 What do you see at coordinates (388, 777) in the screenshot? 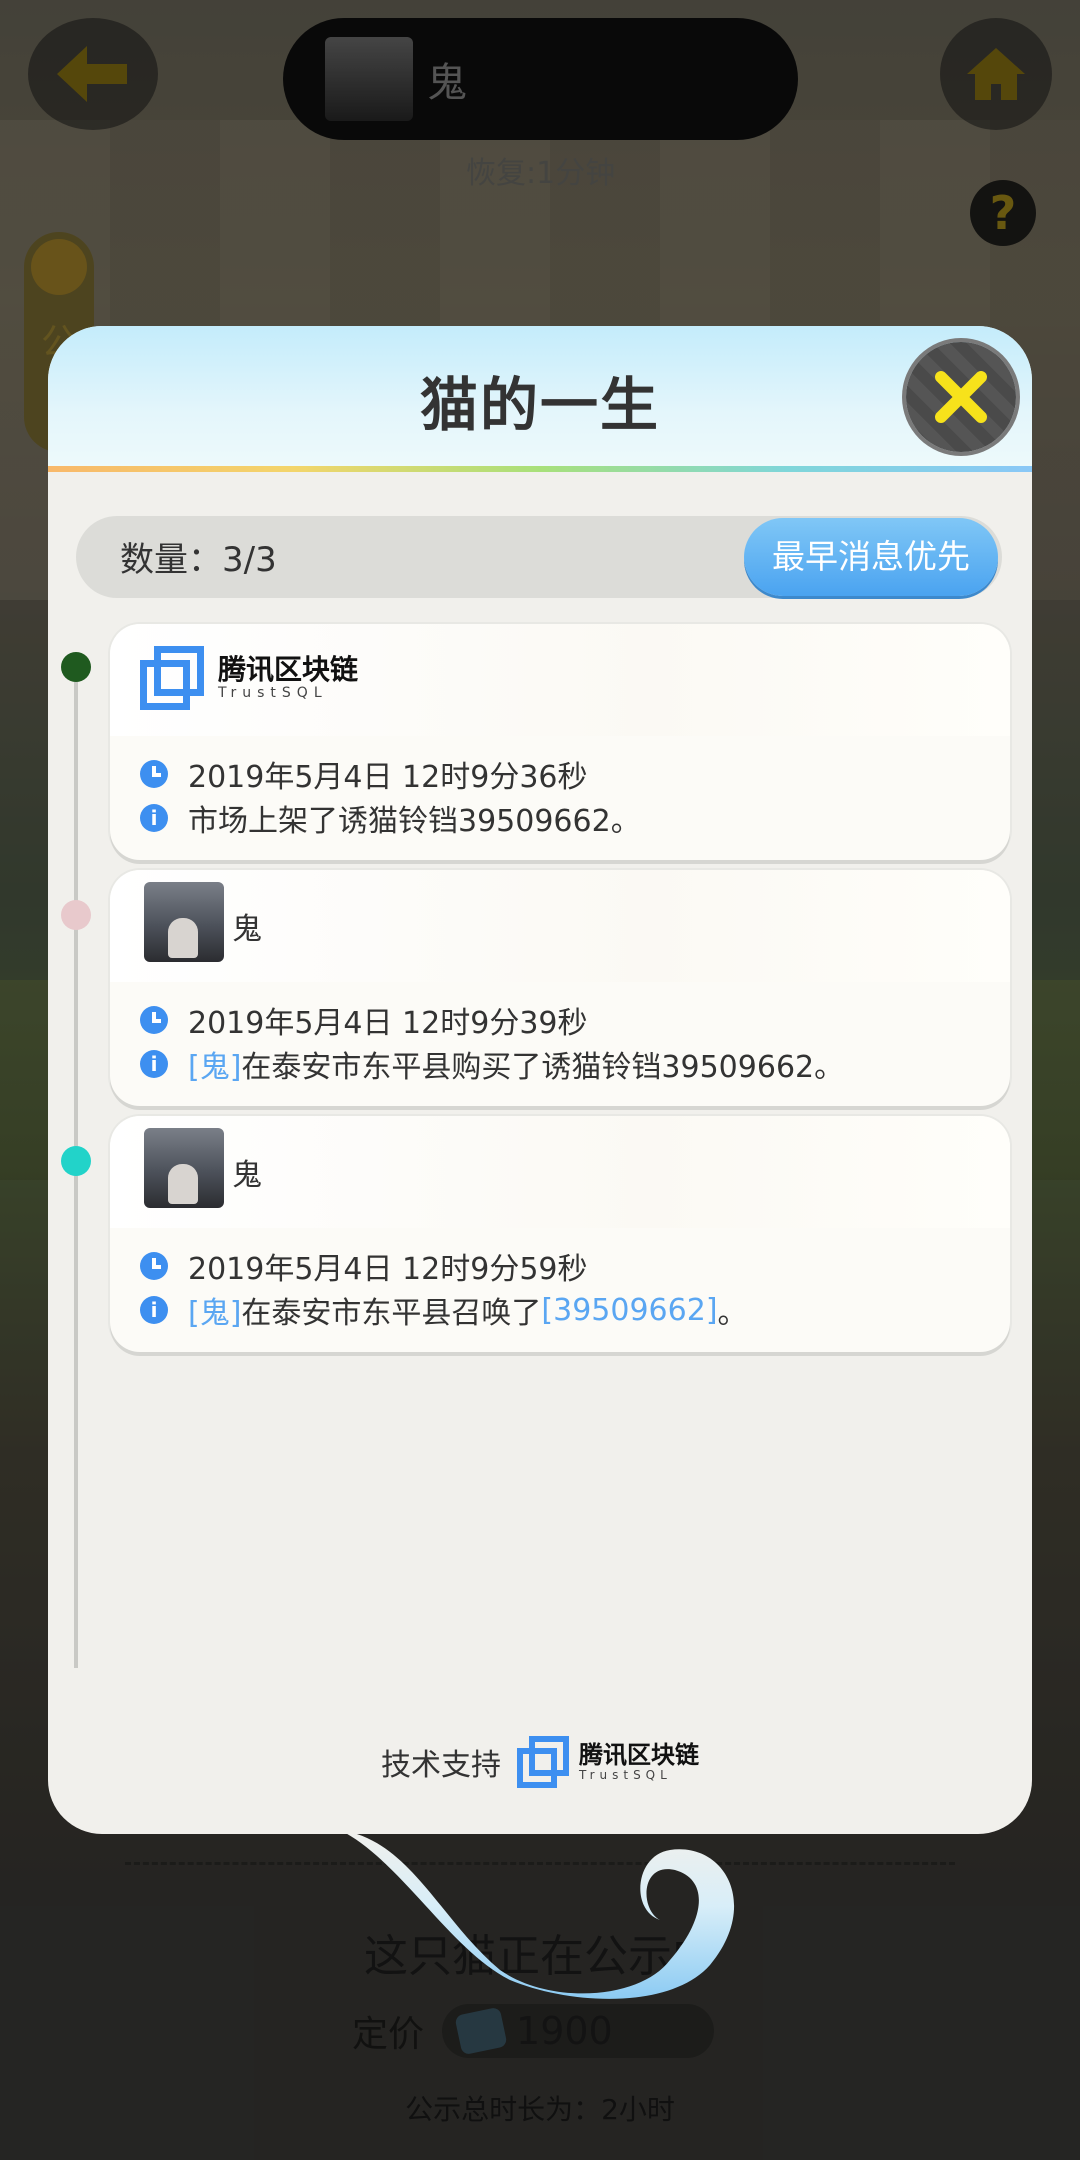
I see `event-time: 2019年5月4日 12时9分36秒` at bounding box center [388, 777].